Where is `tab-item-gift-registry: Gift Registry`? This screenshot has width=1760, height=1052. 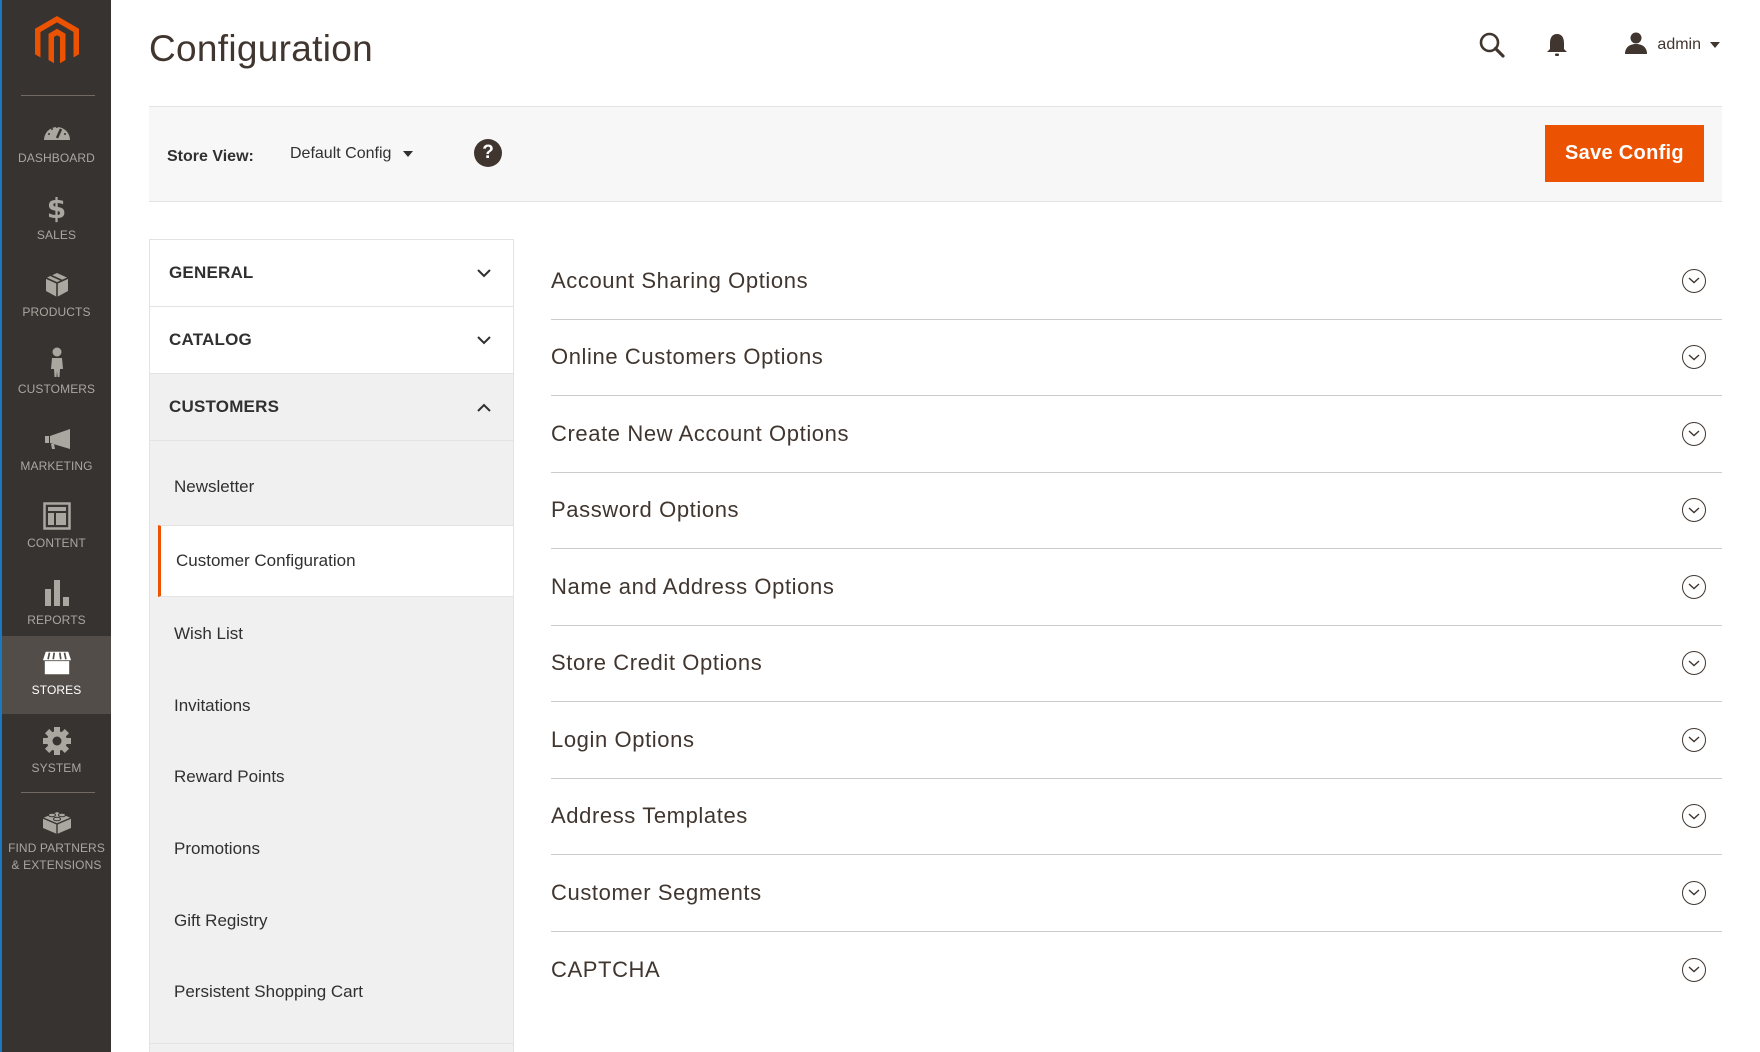
tab-item-gift-registry: Gift Registry is located at coordinates (331, 921).